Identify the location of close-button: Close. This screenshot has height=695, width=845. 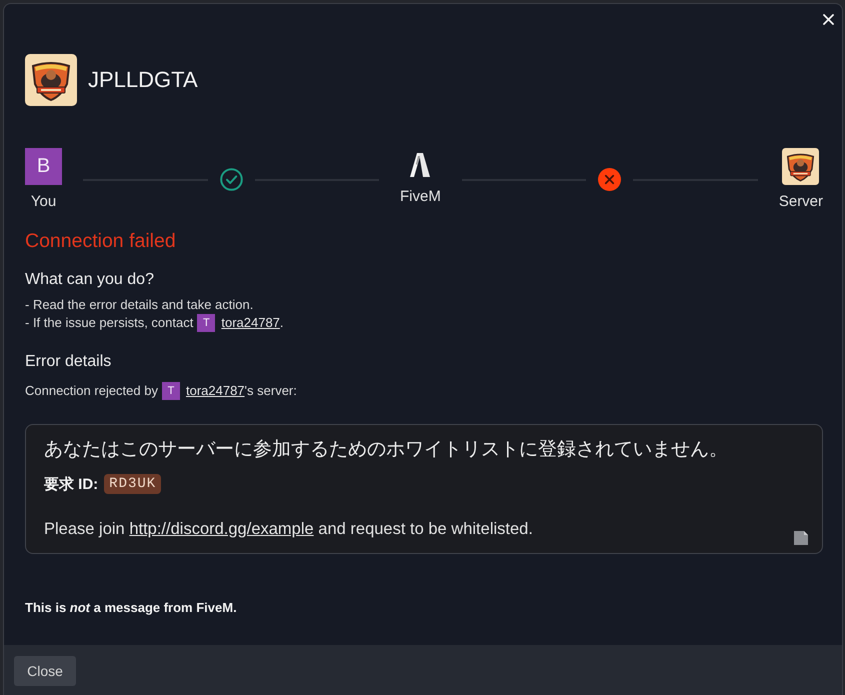
(45, 671).